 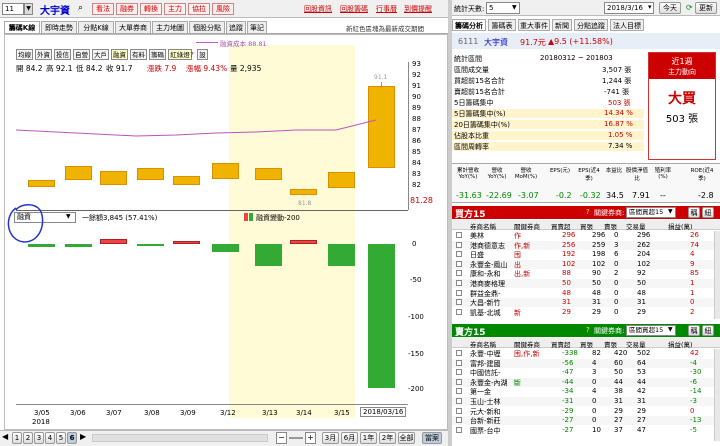 What do you see at coordinates (584, 402) in the screenshot?
I see `table-row: 玉山-士林 -31 0 31 31 -3` at bounding box center [584, 402].